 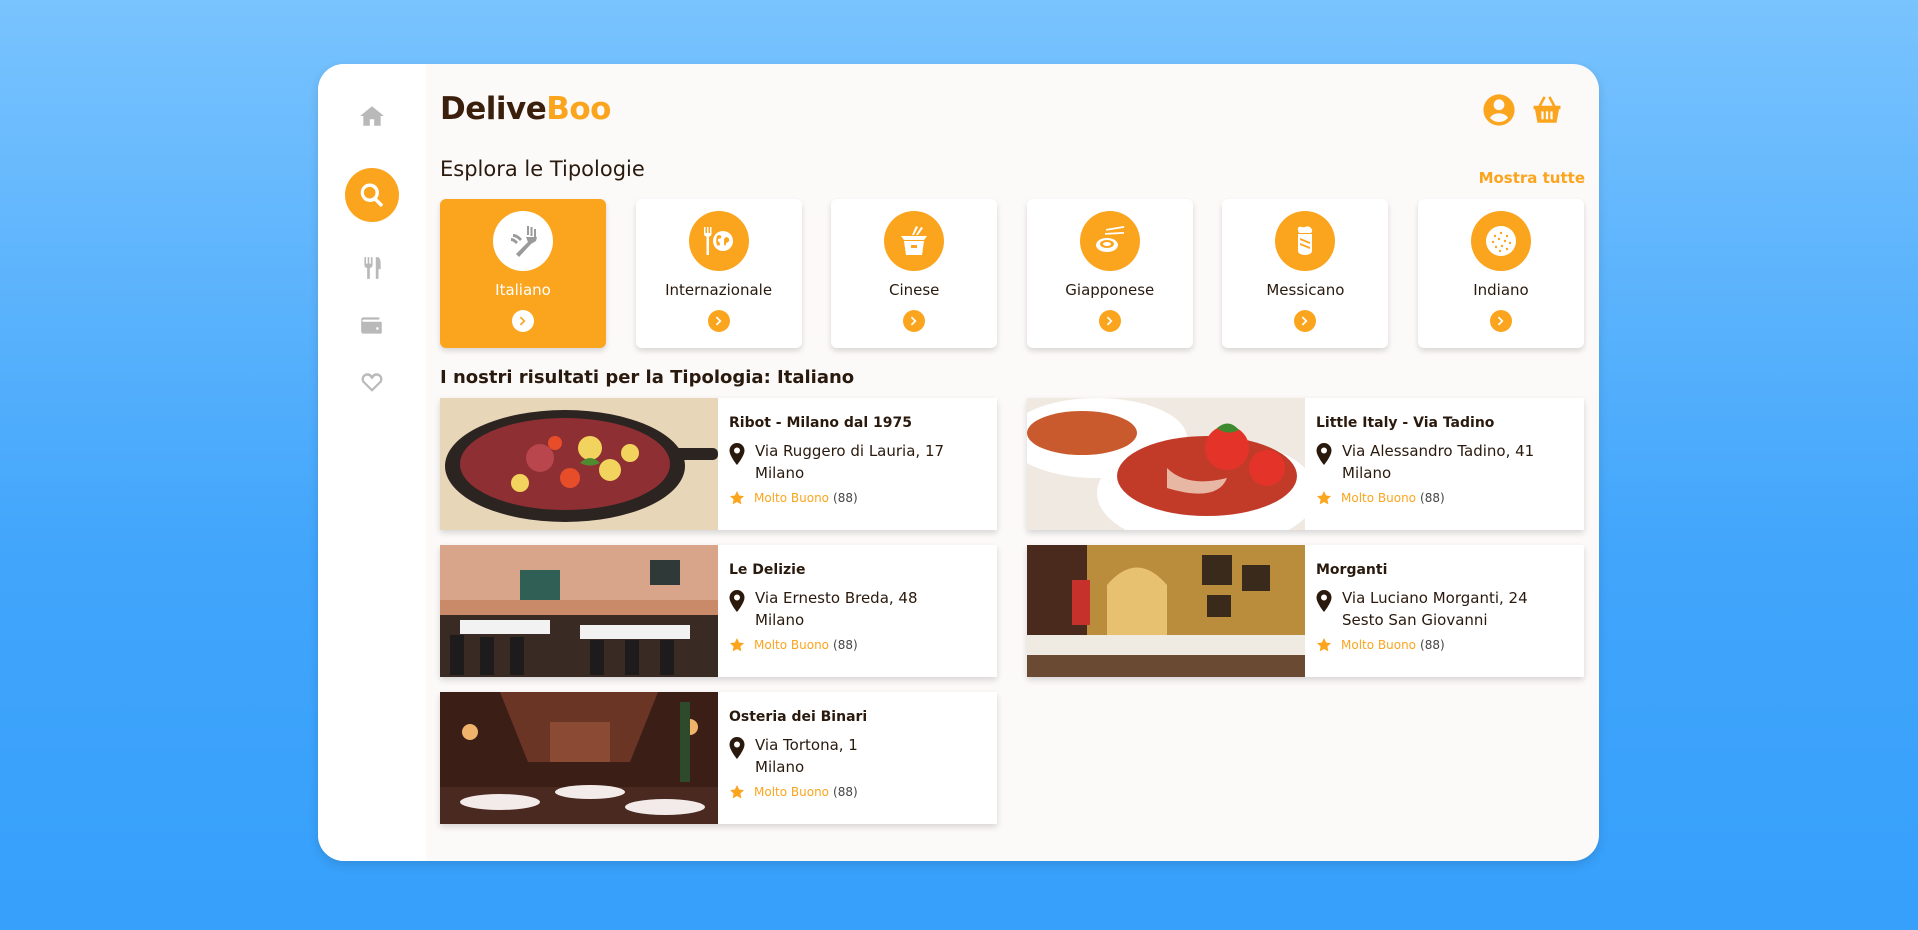 What do you see at coordinates (493, 109) in the screenshot?
I see `logo-part-1: Delive` at bounding box center [493, 109].